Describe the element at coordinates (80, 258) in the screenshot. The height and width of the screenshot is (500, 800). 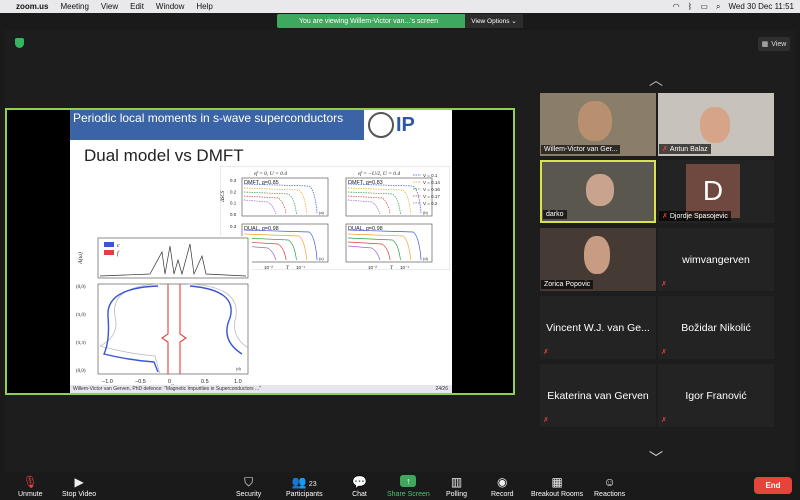
I see `chart-y-axis-label: A(ω)` at that location.